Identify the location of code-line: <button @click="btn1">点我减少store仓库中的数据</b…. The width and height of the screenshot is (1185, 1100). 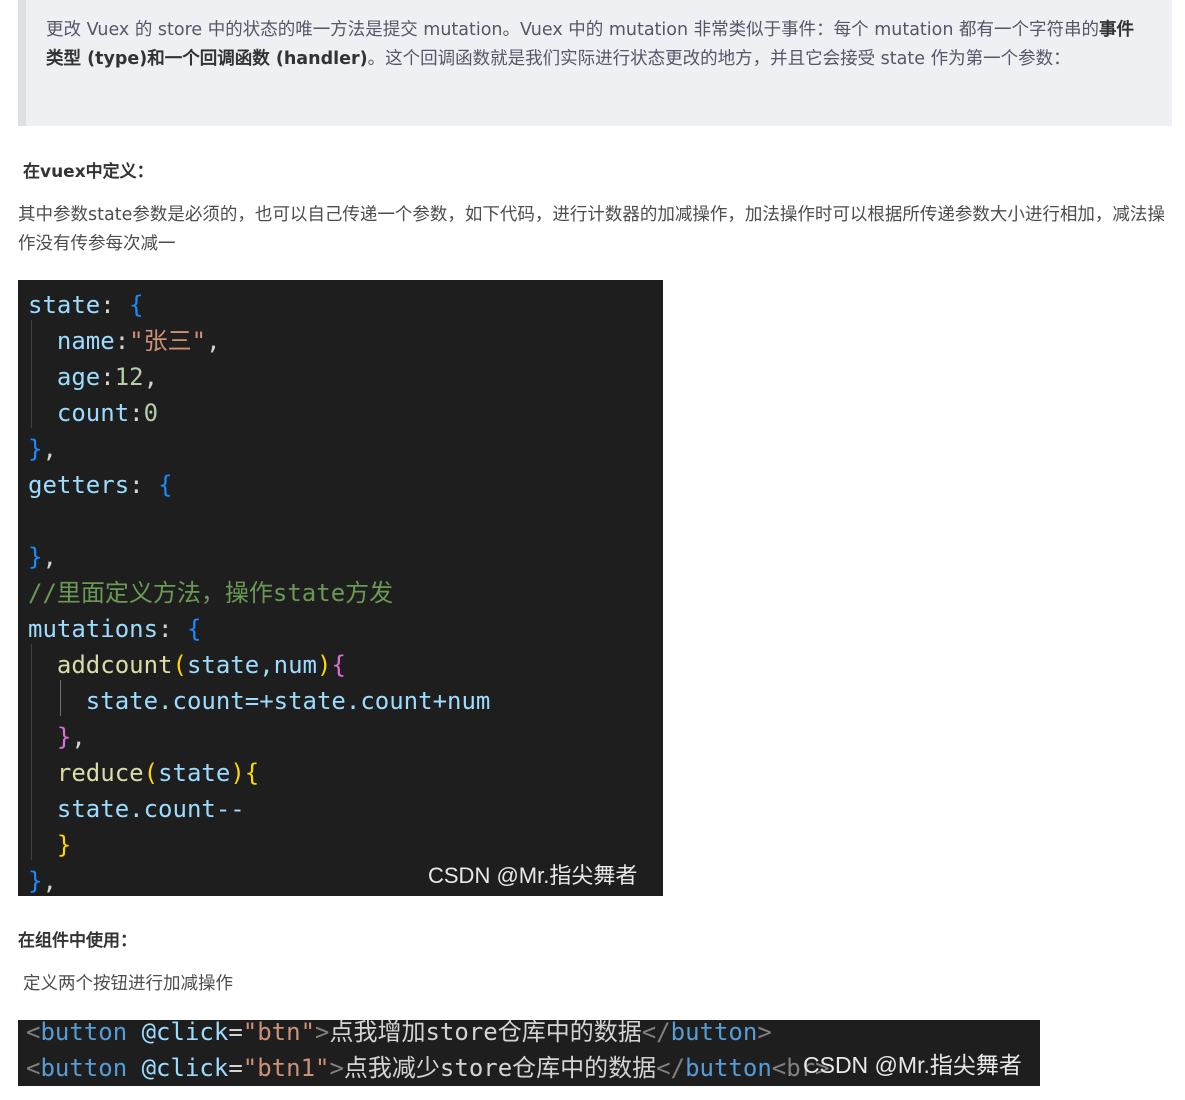
(428, 1068).